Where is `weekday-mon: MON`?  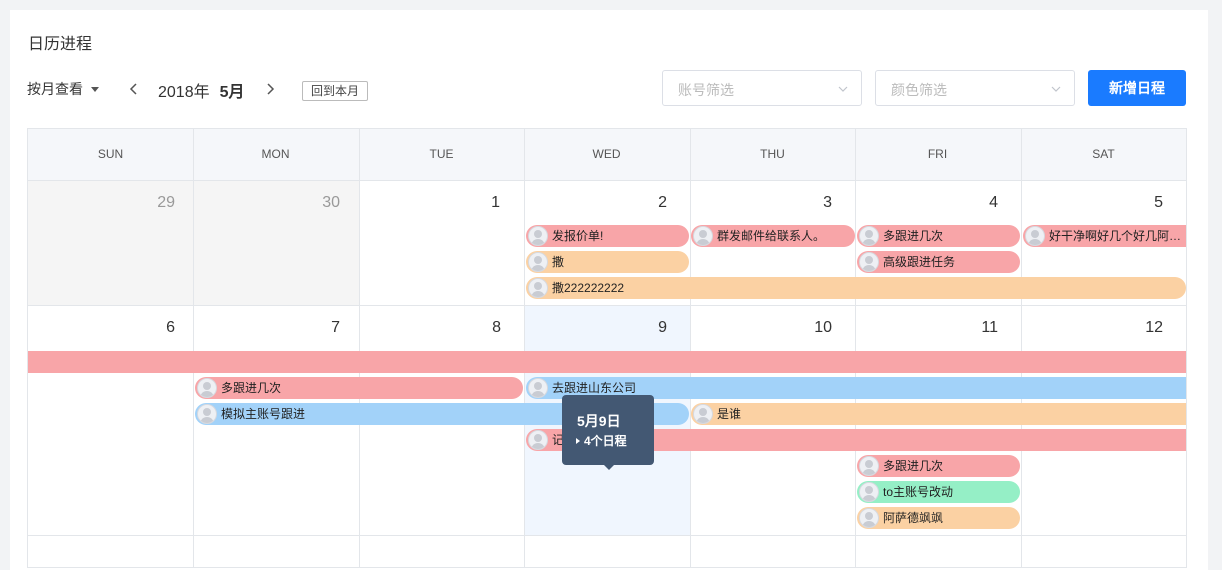 weekday-mon: MON is located at coordinates (275, 154).